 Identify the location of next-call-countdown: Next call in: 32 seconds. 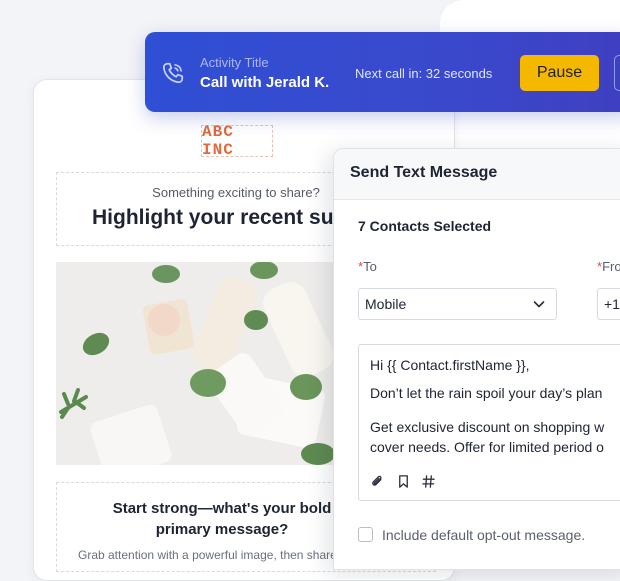
(424, 73).